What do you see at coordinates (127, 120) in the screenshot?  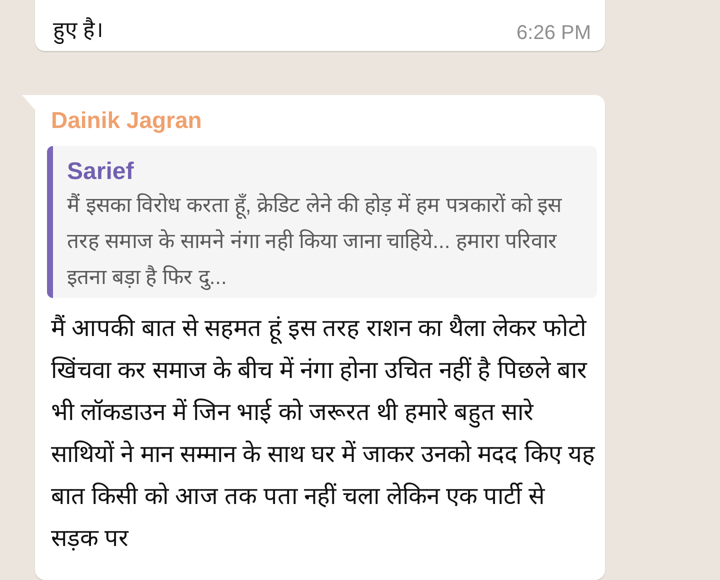 I see `sender-name: Dainik Jagran` at bounding box center [127, 120].